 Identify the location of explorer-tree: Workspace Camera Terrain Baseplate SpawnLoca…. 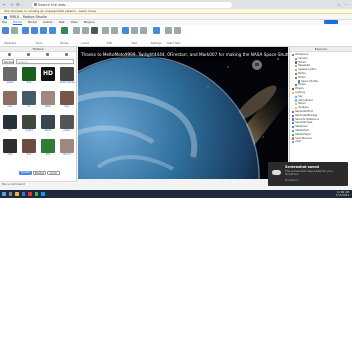
(321, 98).